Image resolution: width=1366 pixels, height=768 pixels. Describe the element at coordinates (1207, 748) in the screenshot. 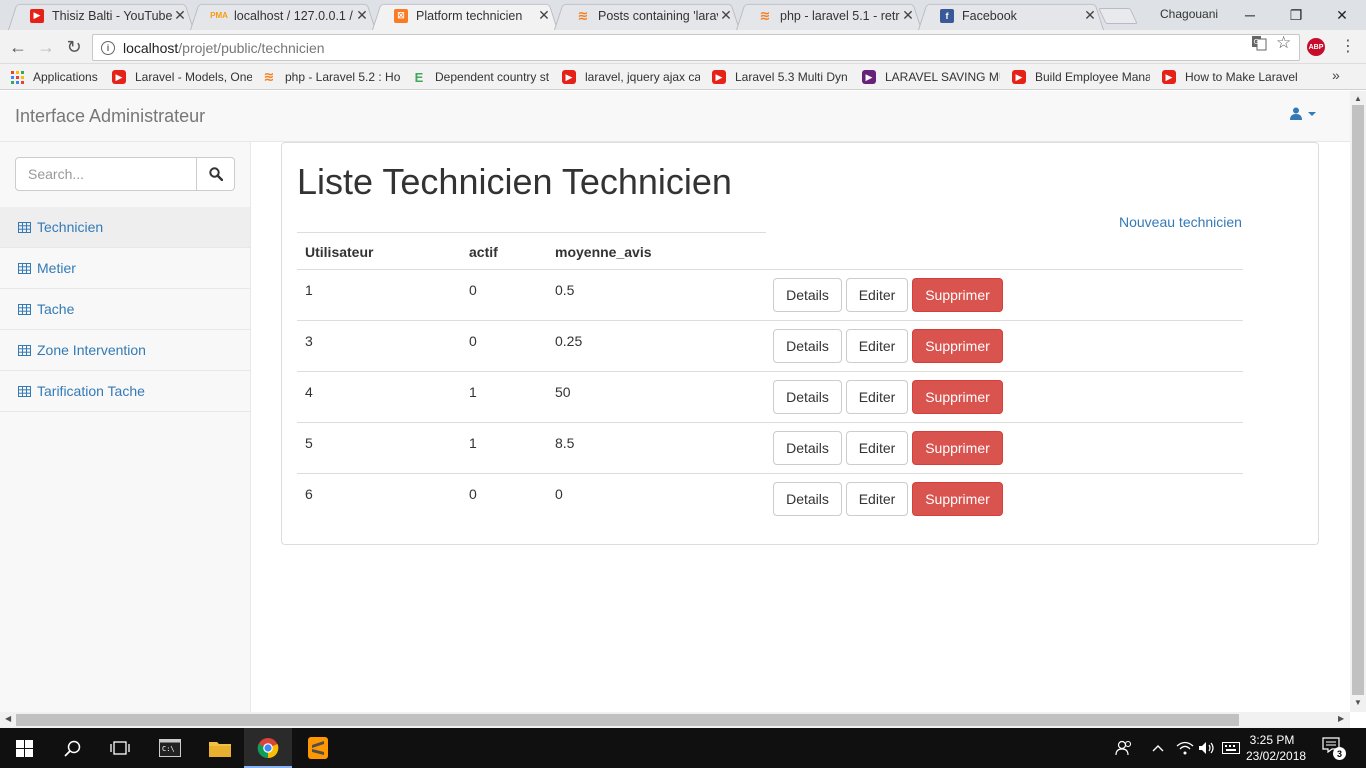

I see `volume-icon` at that location.